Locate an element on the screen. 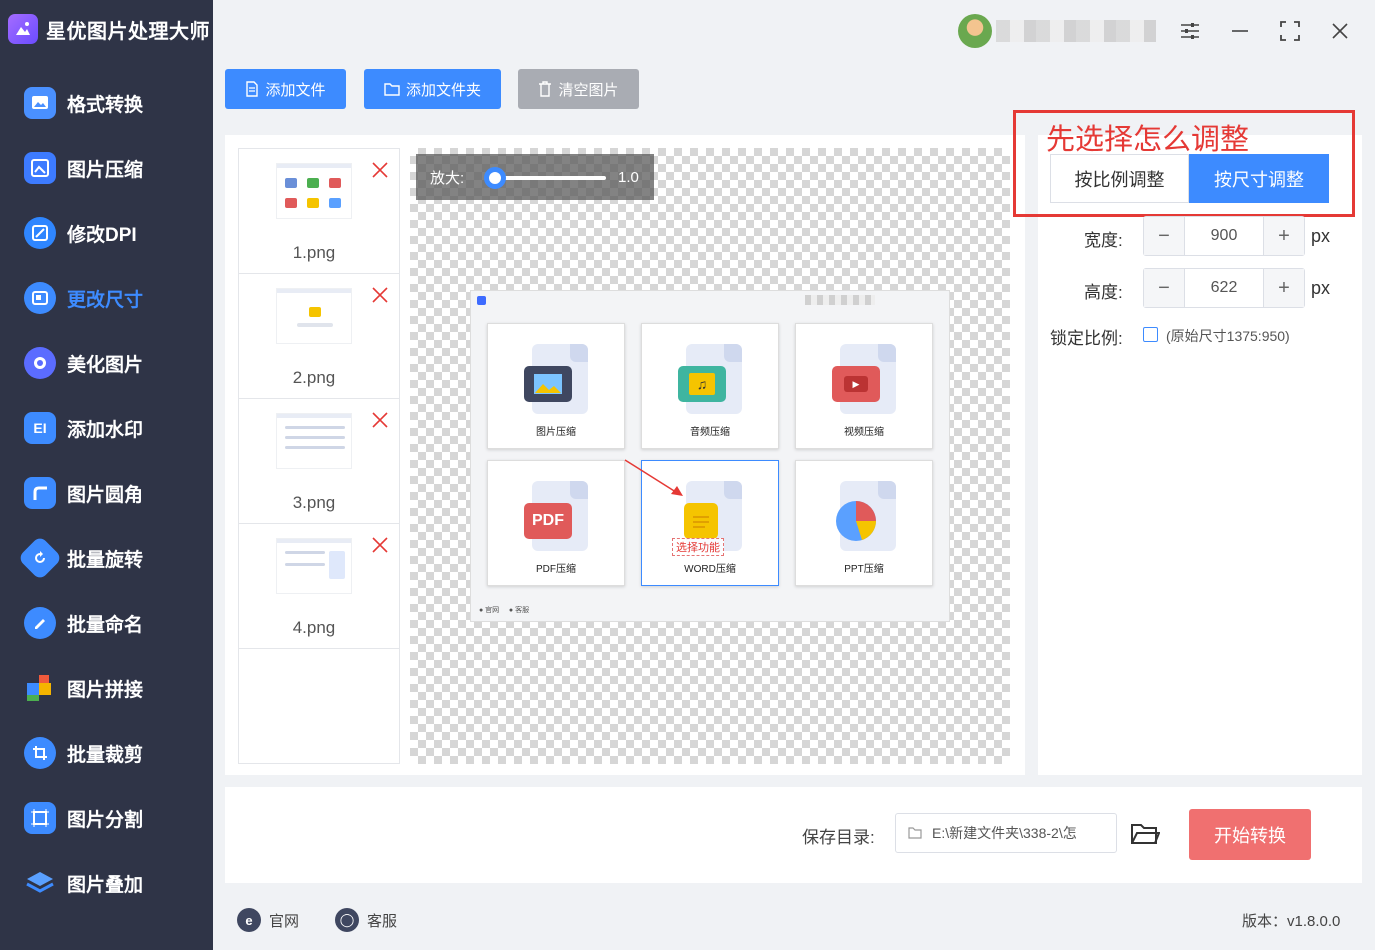 Image resolution: width=1375 pixels, height=950 pixels. round-corner-icon is located at coordinates (40, 493).